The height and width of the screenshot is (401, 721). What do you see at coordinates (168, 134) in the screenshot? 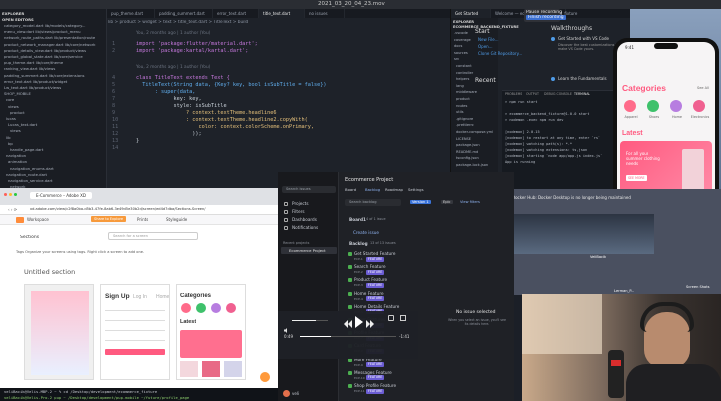
I see `code-line: ));` at bounding box center [168, 134].